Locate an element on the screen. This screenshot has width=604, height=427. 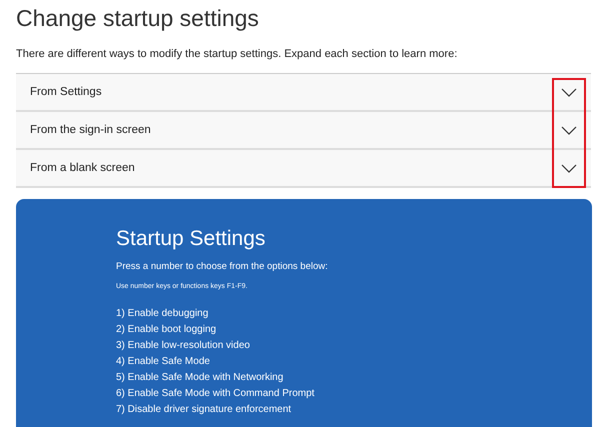
startup-option: 1) Enable debugging is located at coordinates (354, 314).